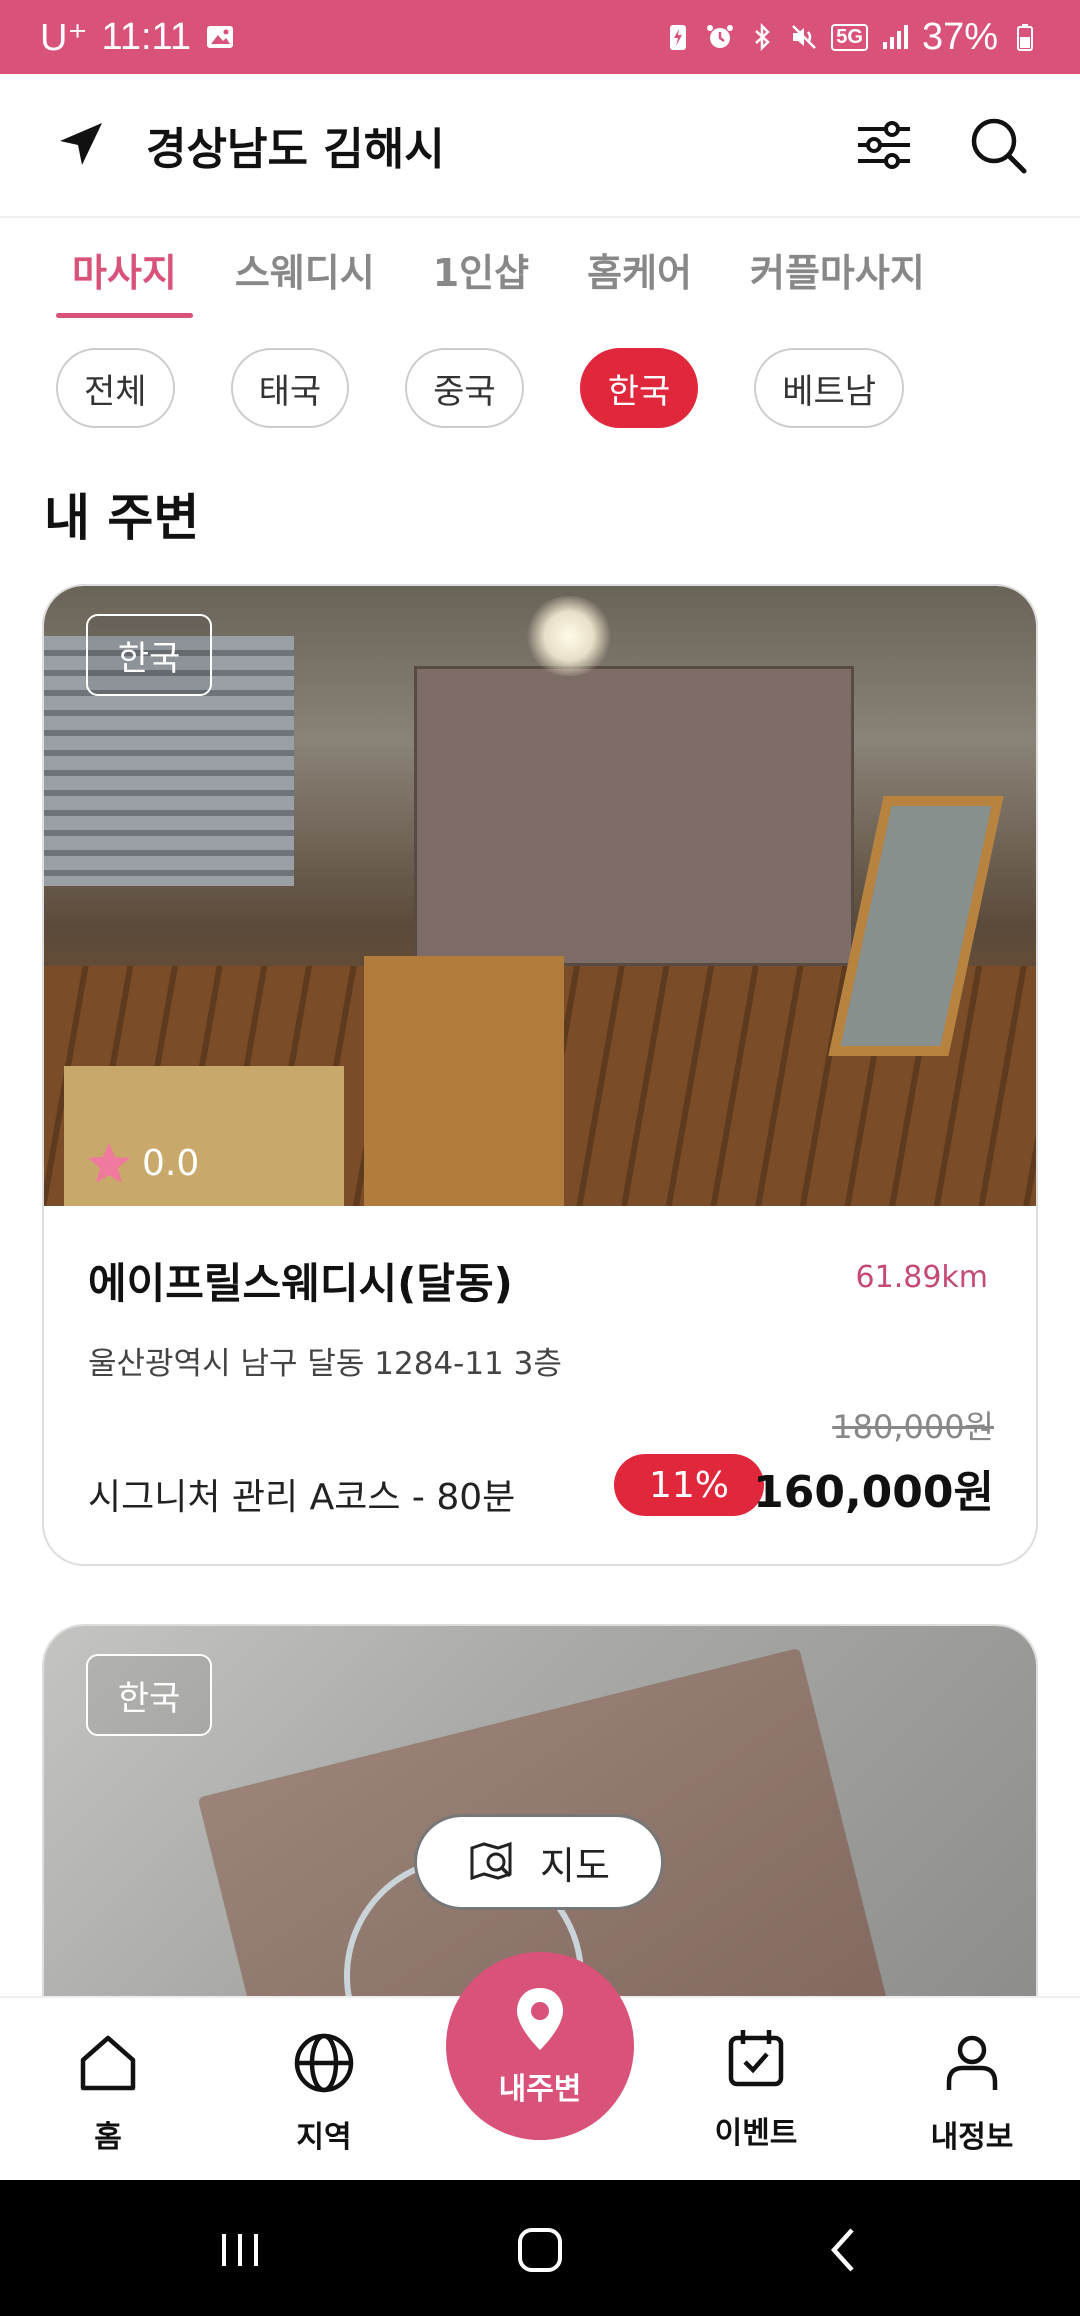  I want to click on course-name: 시그니처 관리 A코스 - 80분, so click(302, 1497).